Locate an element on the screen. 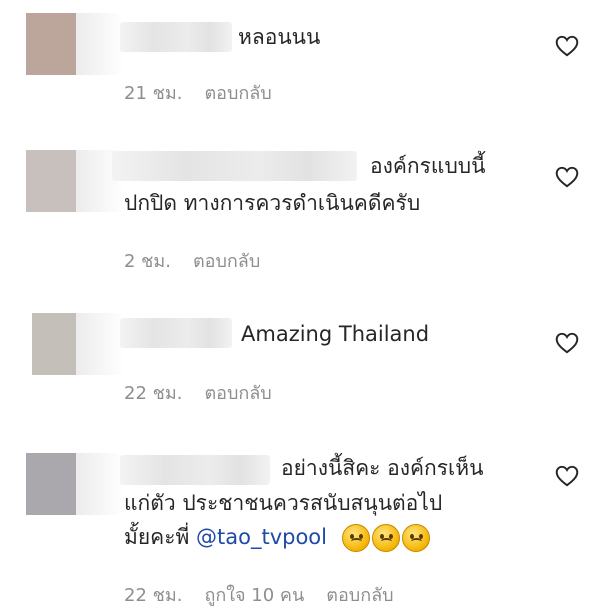 This screenshot has height=615, width=600. comment-time: 22 ชม. is located at coordinates (153, 595).